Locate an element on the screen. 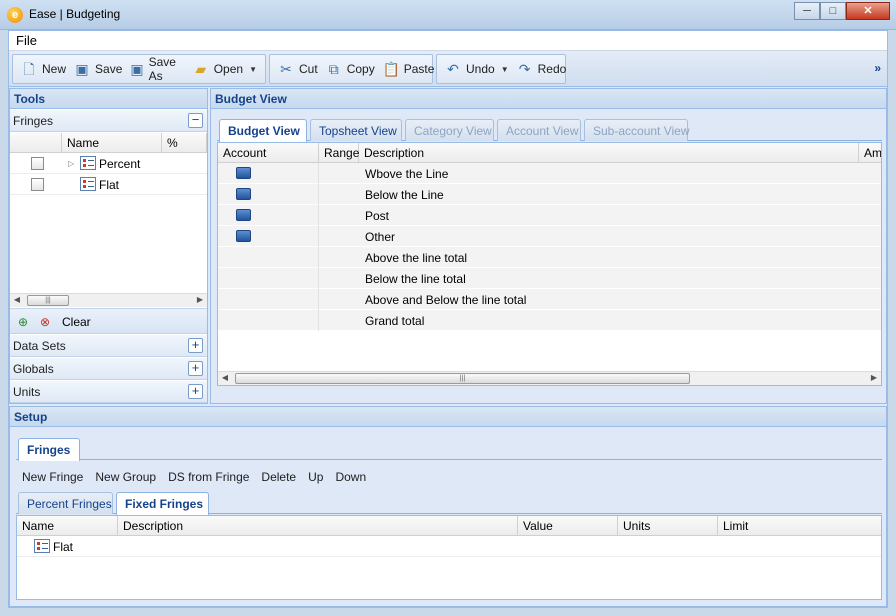 Image resolution: width=896 pixels, height=616 pixels. table-row: Flat is located at coordinates (449, 546).